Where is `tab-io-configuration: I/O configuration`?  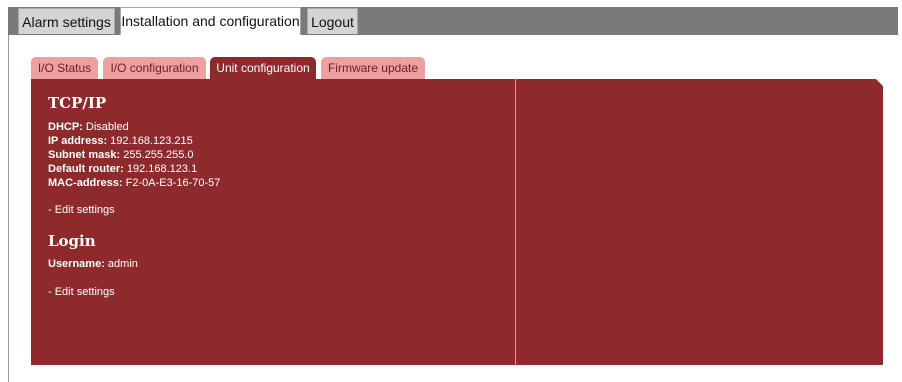
tab-io-configuration: I/O configuration is located at coordinates (154, 68).